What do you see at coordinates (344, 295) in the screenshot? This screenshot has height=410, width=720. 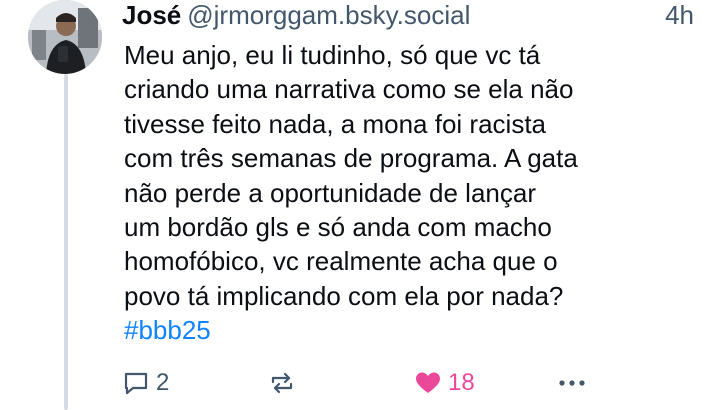 I see `post-text-line: povo tá implicando com ela por nada?` at bounding box center [344, 295].